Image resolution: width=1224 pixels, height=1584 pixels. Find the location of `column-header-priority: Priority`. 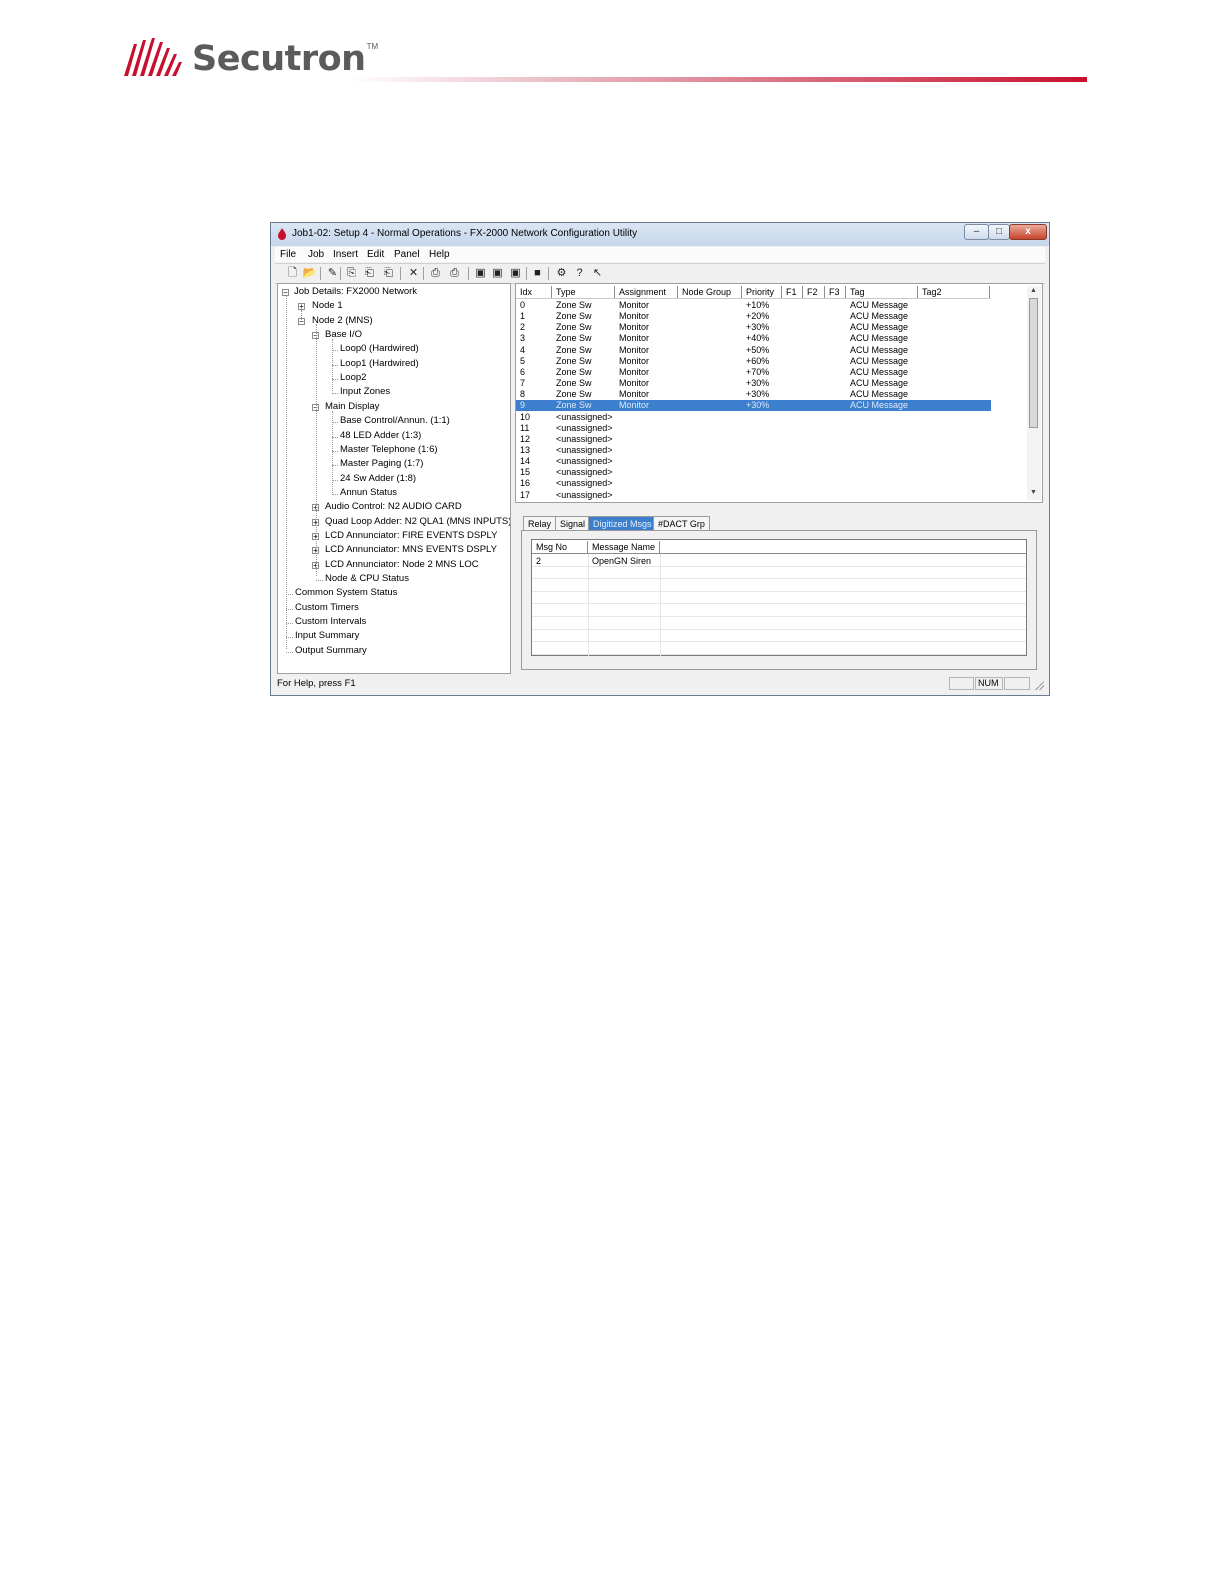

column-header-priority: Priority is located at coordinates (762, 292).